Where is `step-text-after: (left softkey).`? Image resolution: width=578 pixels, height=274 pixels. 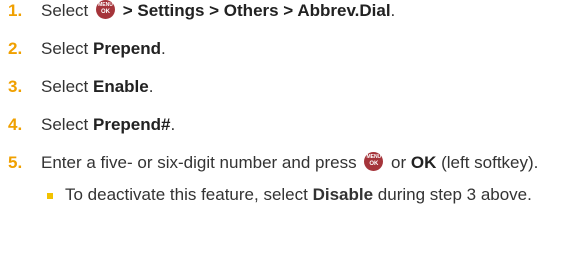 step-text-after: (left softkey). is located at coordinates (487, 162).